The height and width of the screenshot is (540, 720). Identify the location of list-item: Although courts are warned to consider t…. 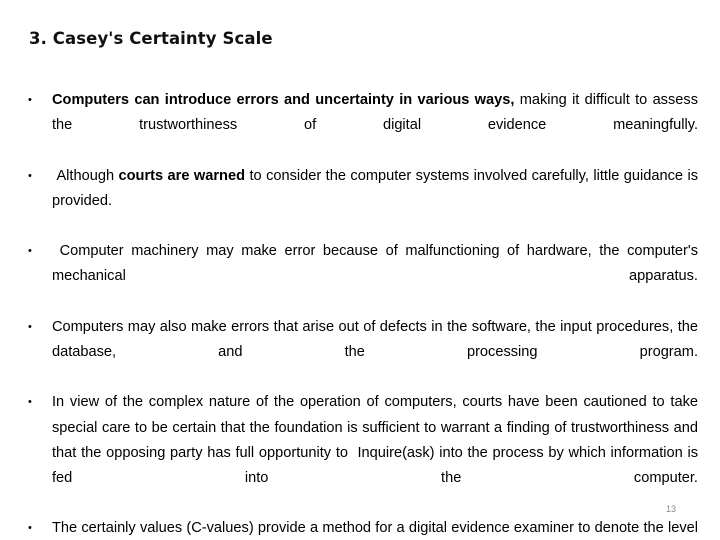
(360, 202).